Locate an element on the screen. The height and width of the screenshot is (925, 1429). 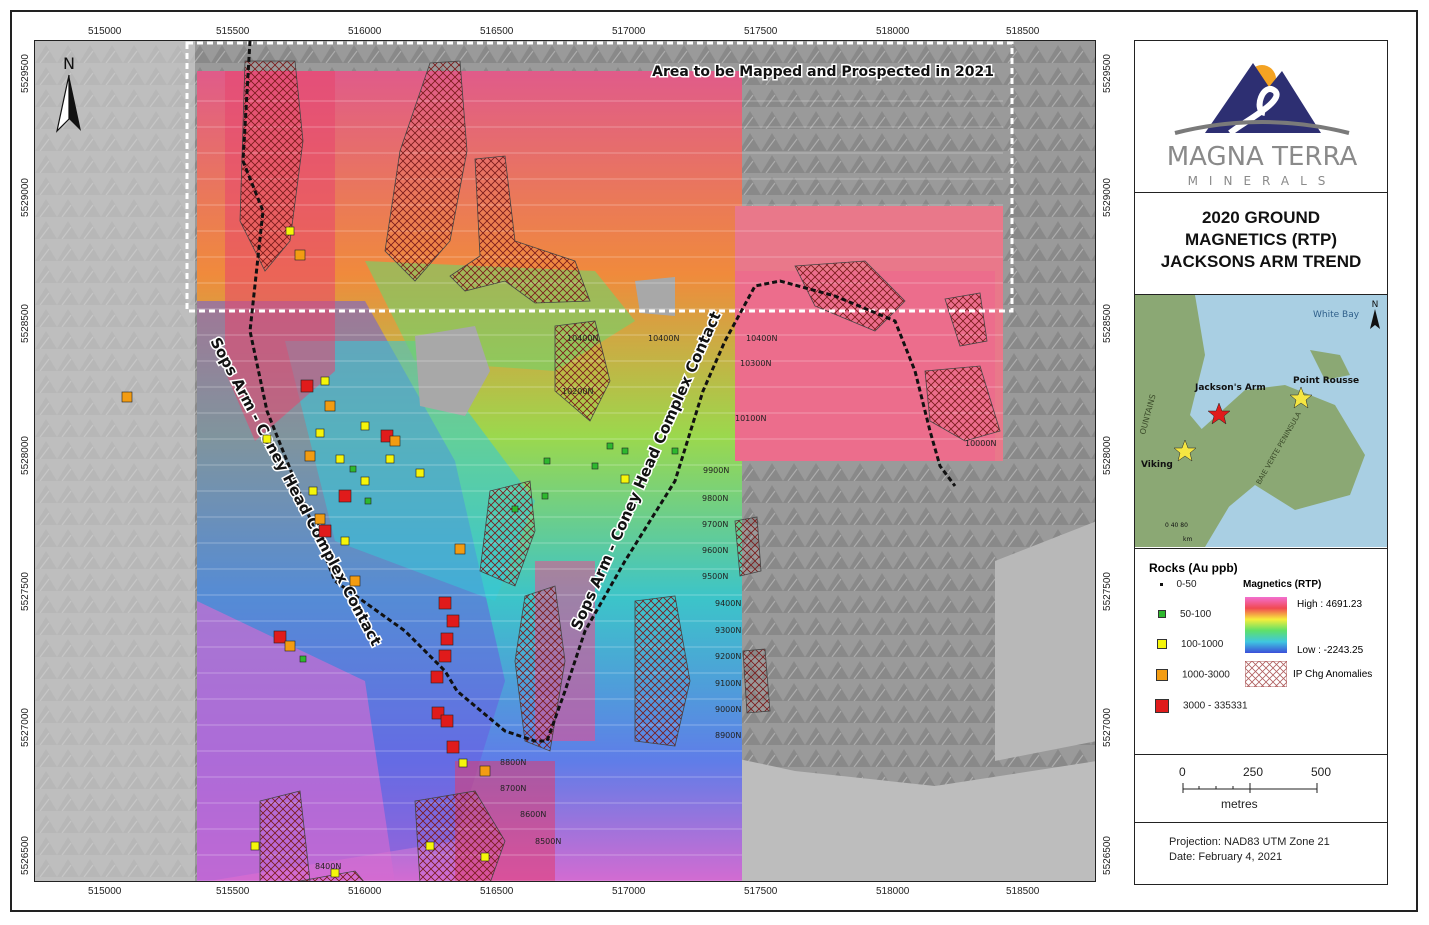
line-label: 10300N is located at coordinates (755, 363).